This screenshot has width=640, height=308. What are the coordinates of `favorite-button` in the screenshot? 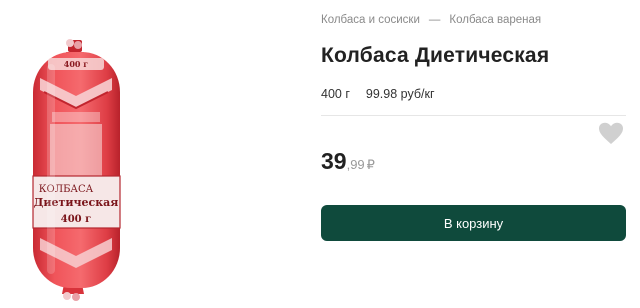 It's located at (611, 134).